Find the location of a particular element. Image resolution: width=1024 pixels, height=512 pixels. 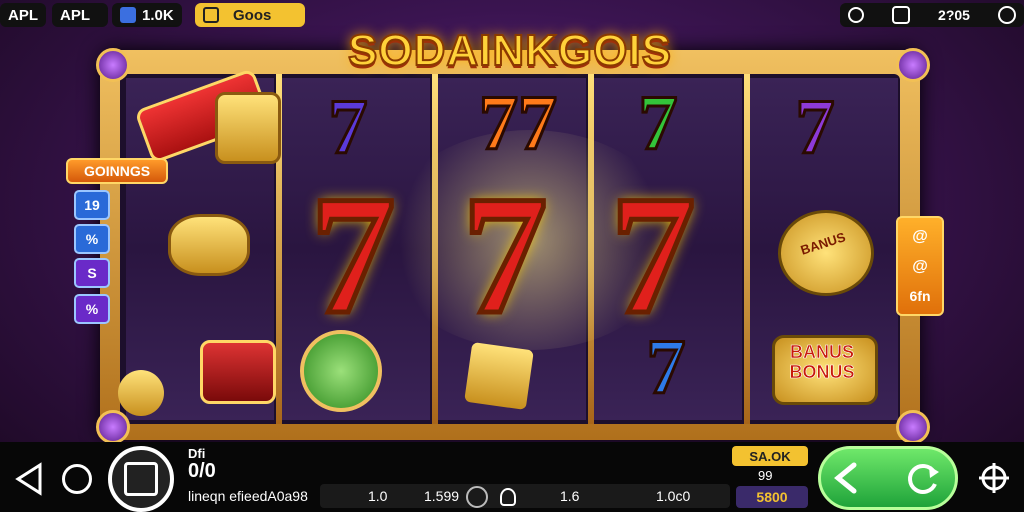

power-icon is located at coordinates (77, 479).